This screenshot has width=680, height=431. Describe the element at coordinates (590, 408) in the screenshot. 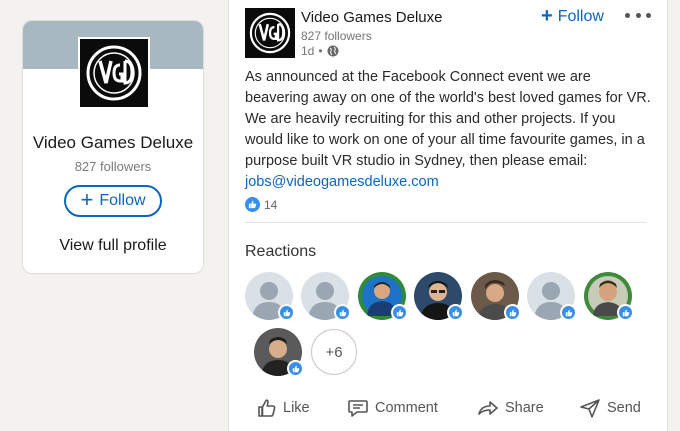

I see `send-icon` at that location.